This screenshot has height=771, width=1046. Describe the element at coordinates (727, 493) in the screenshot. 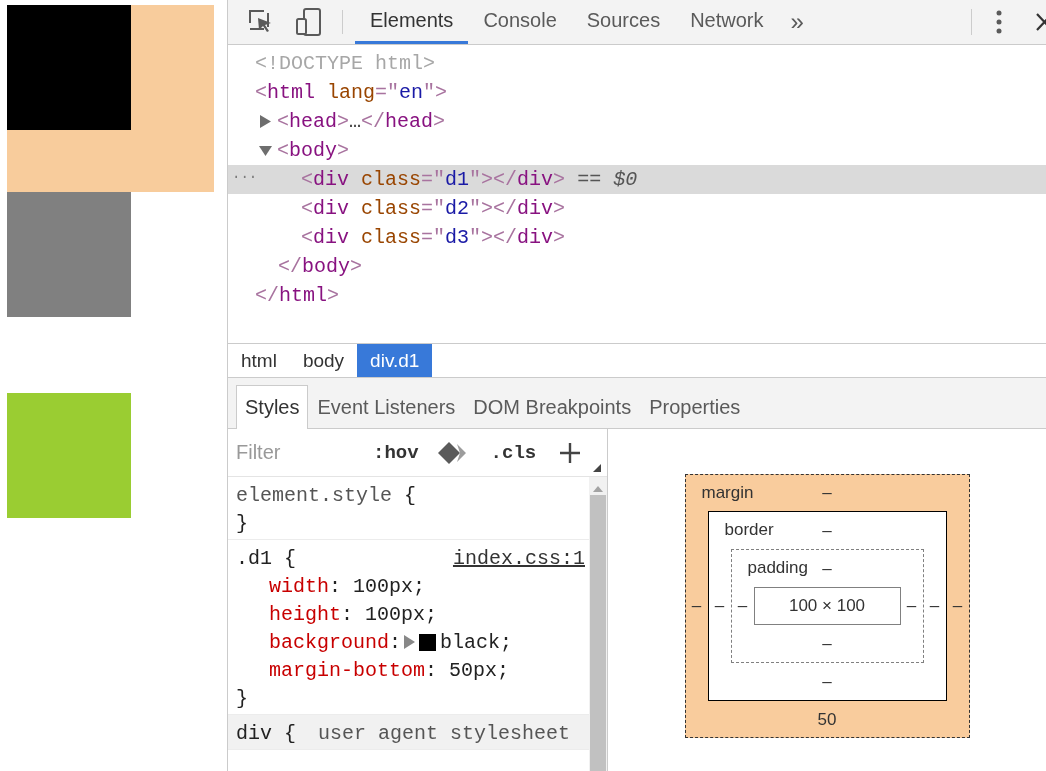

I see `box-label: margin` at that location.